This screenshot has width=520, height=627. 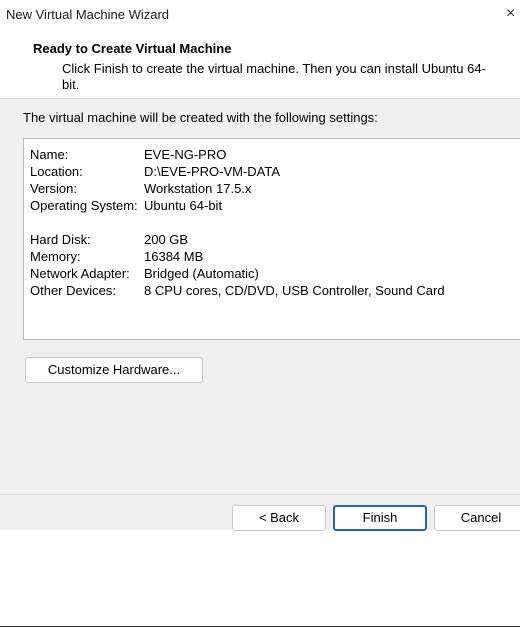 What do you see at coordinates (212, 171) in the screenshot?
I see `setting-value: D:\EVE-PRO-VM-DATA` at bounding box center [212, 171].